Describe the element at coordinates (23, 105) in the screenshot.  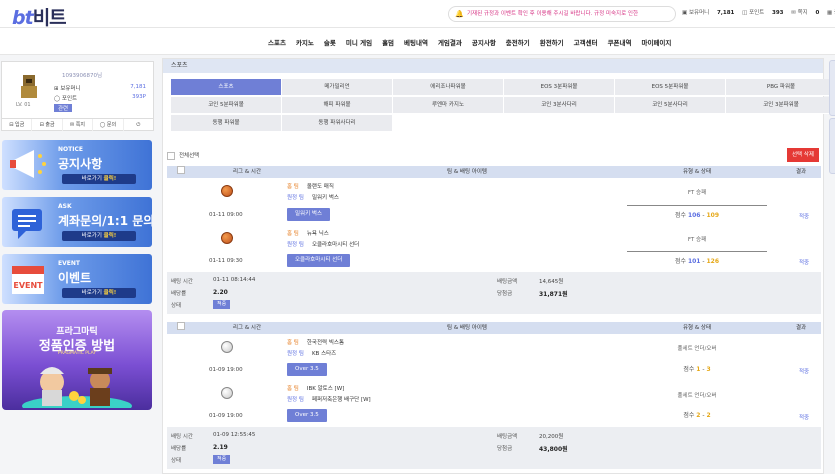
I see `user-level: LV. 01` at that location.